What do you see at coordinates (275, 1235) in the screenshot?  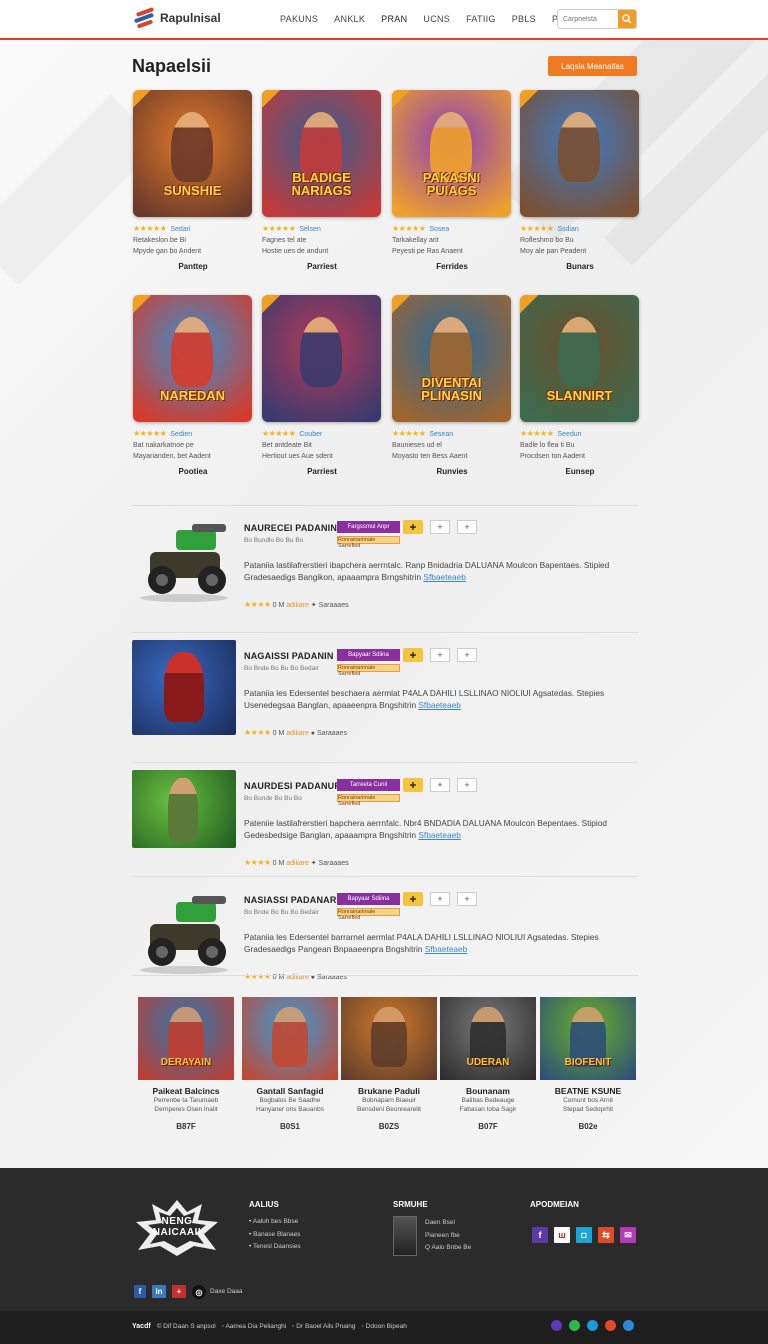 I see `footer-link: Banase Blanaes` at bounding box center [275, 1235].